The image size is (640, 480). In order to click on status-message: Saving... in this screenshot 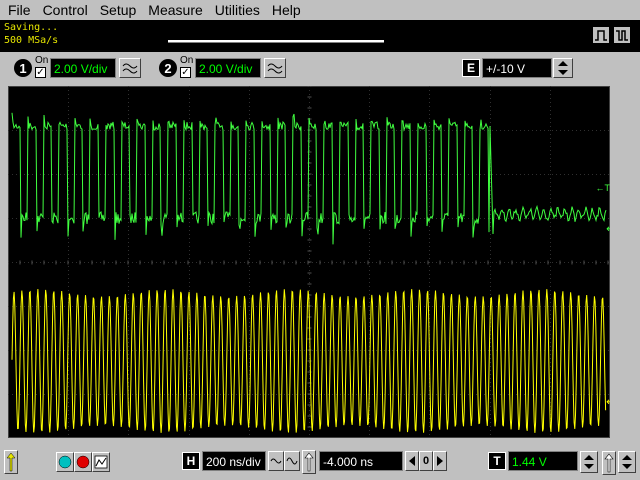, I will do `click(31, 27)`.